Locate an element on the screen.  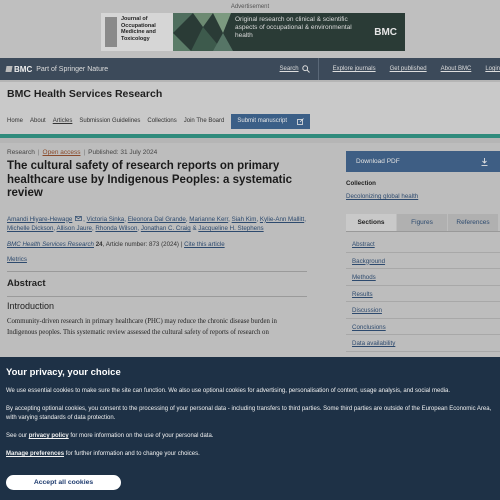
section-link-conclusions: Conclusions is located at coordinates (423, 327).